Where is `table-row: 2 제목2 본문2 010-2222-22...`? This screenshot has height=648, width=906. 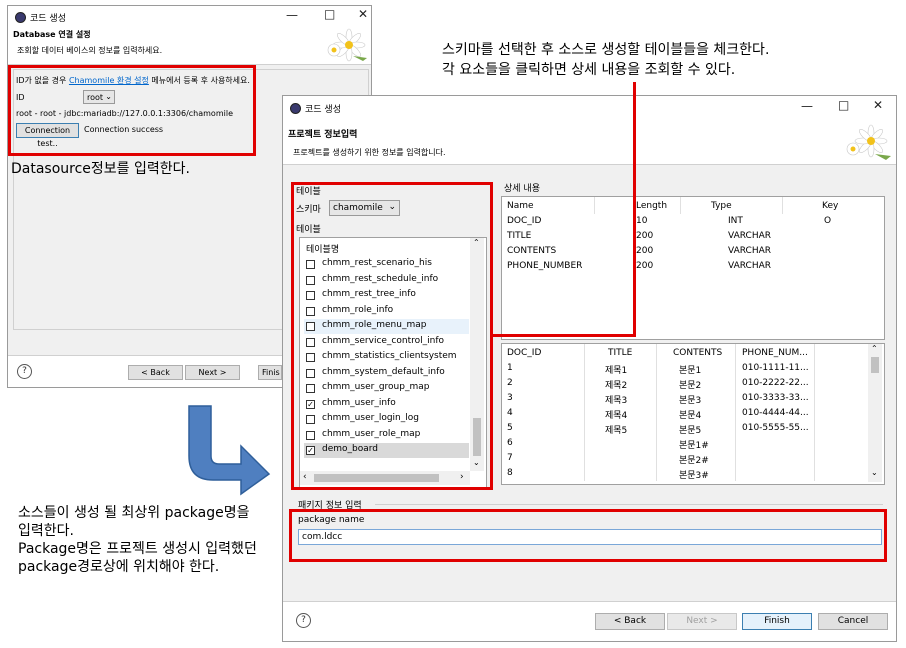 table-row: 2 제목2 본문2 010-2222-22... is located at coordinates (685, 383).